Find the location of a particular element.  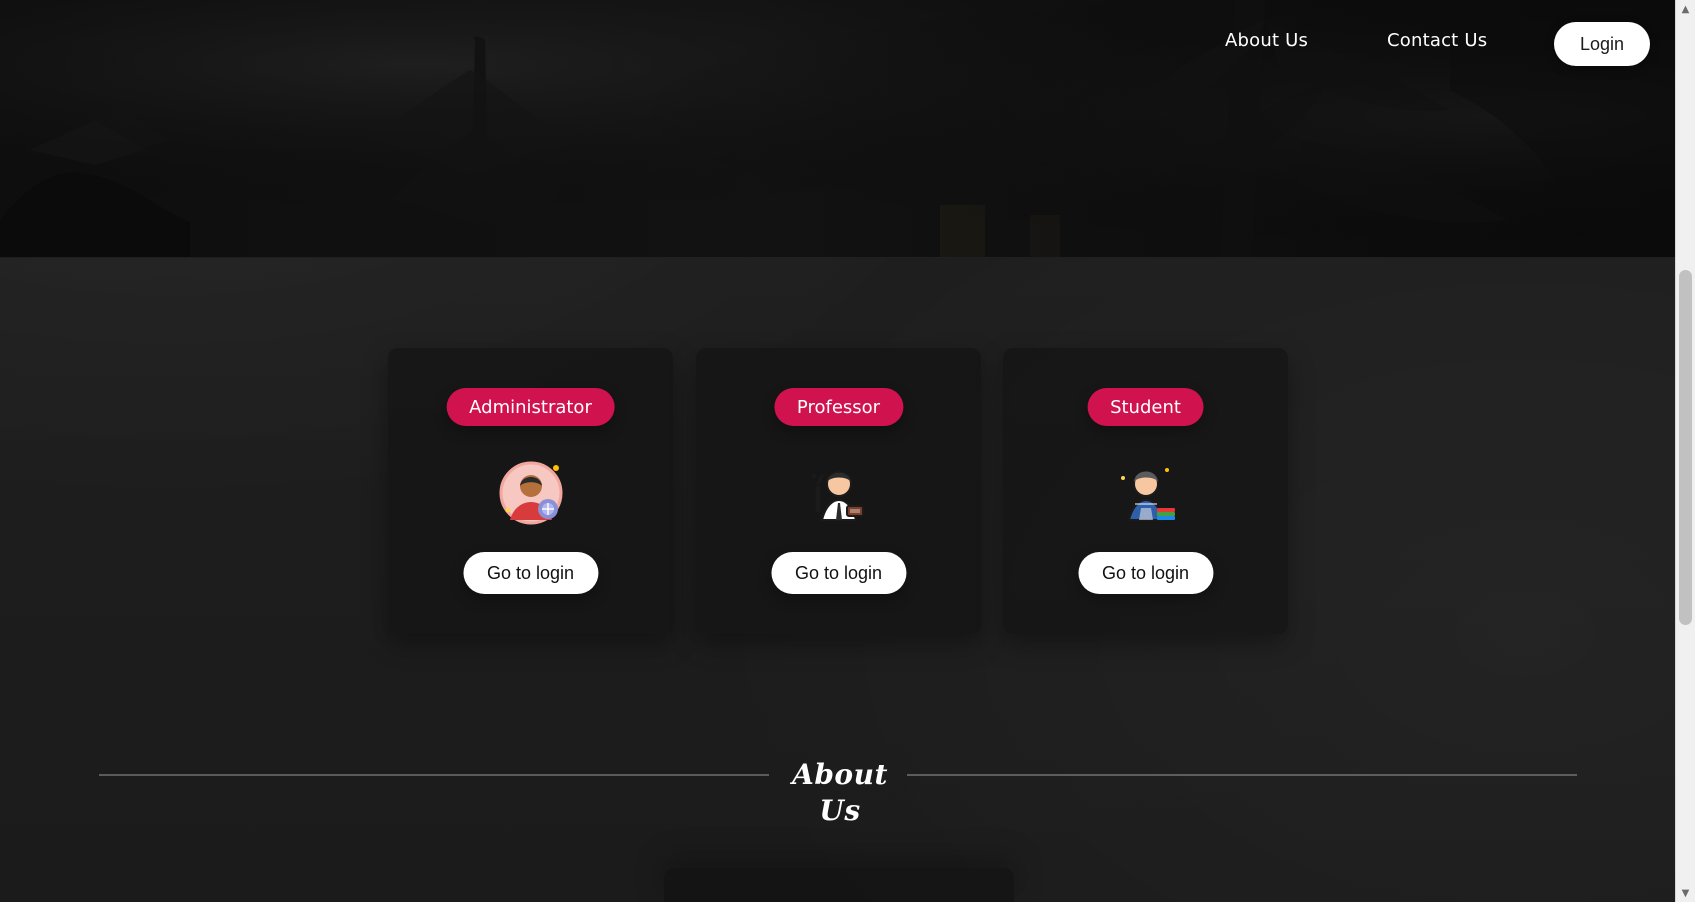

role-card-student: Student Go to login is located at coordinates (1145, 491).